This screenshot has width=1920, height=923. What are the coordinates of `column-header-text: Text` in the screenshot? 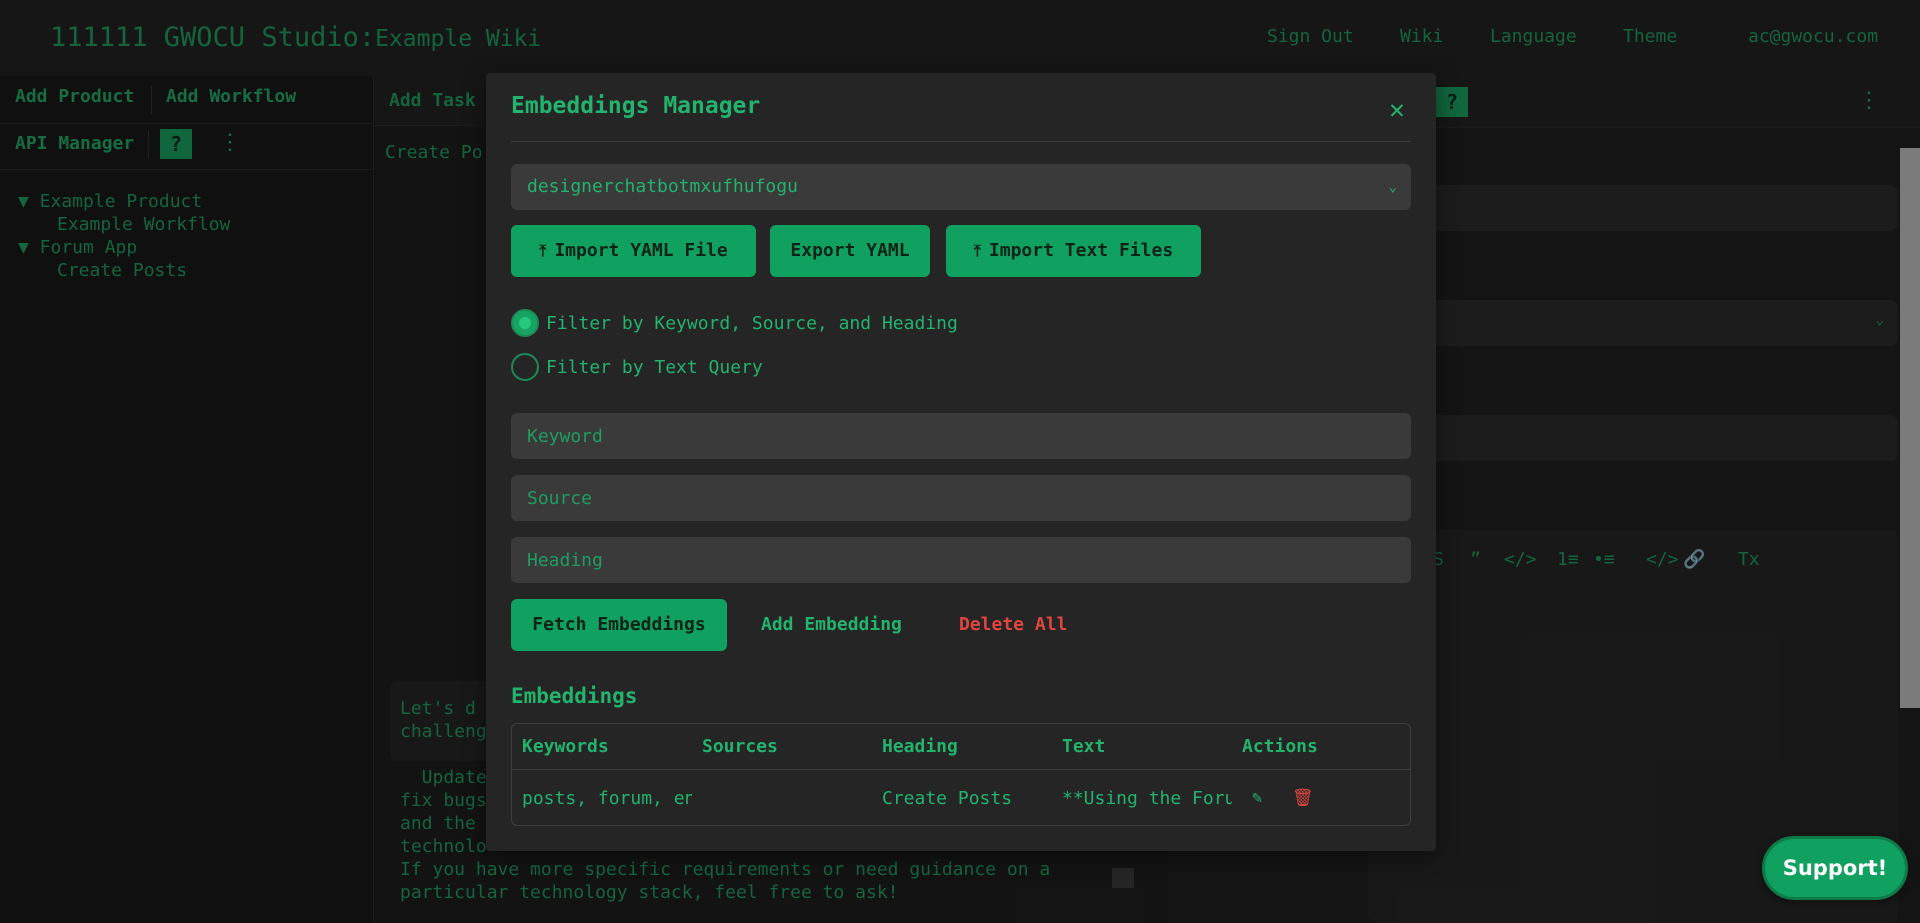 It's located at (1084, 746).